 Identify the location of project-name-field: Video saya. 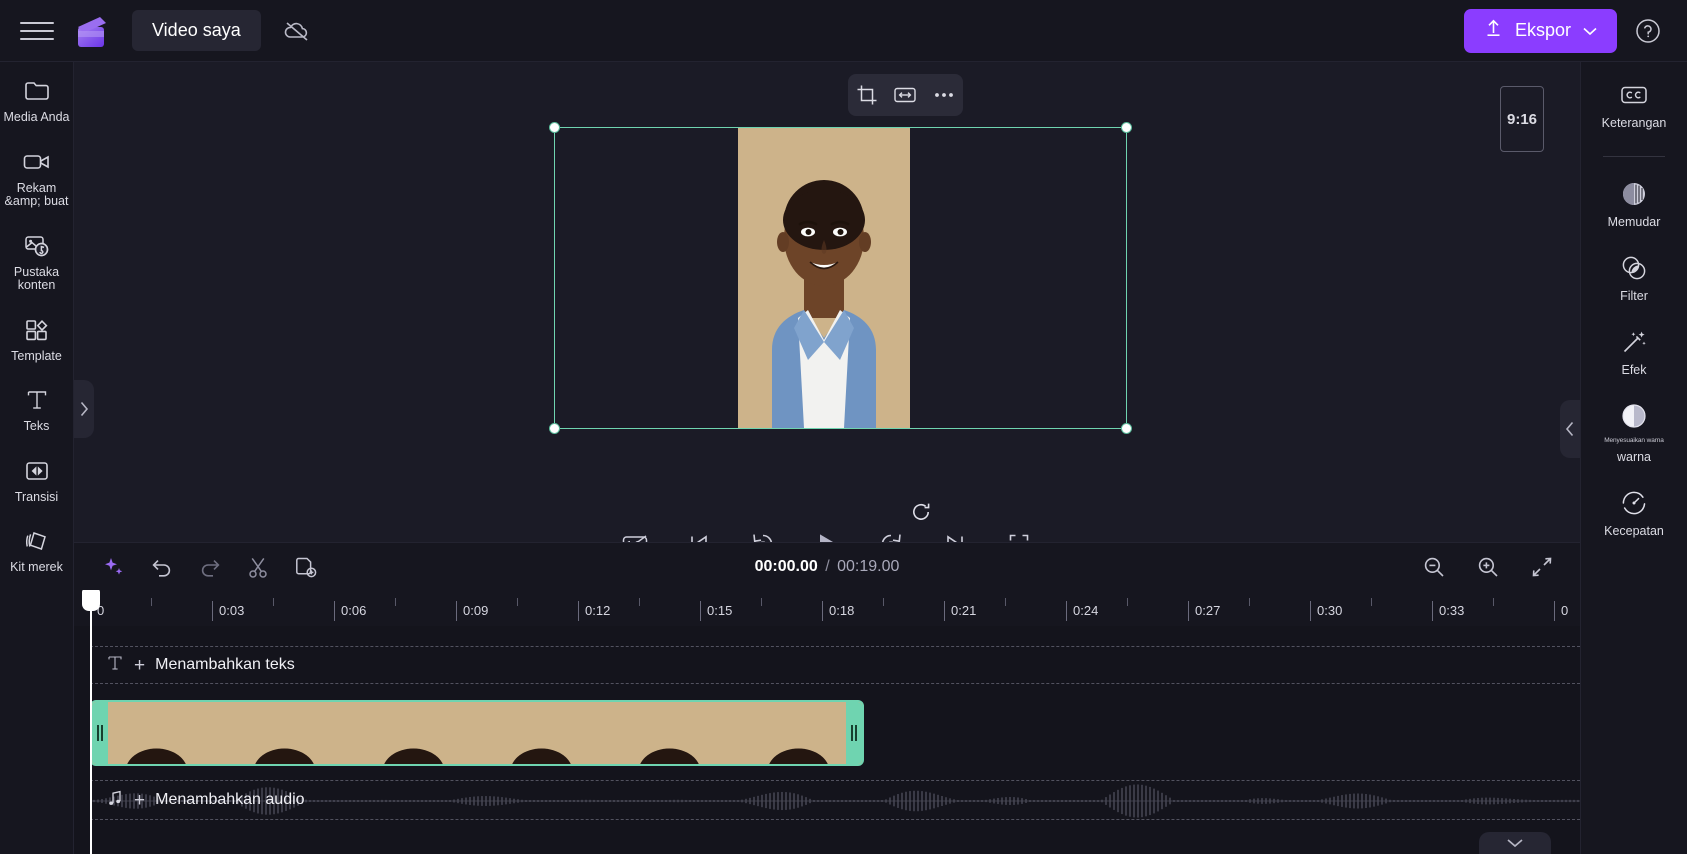
(196, 30).